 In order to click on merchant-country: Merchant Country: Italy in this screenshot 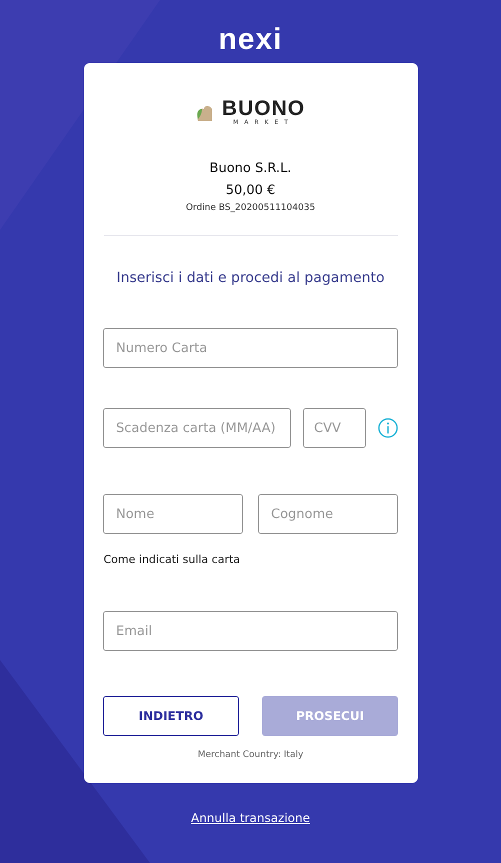, I will do `click(251, 755)`.